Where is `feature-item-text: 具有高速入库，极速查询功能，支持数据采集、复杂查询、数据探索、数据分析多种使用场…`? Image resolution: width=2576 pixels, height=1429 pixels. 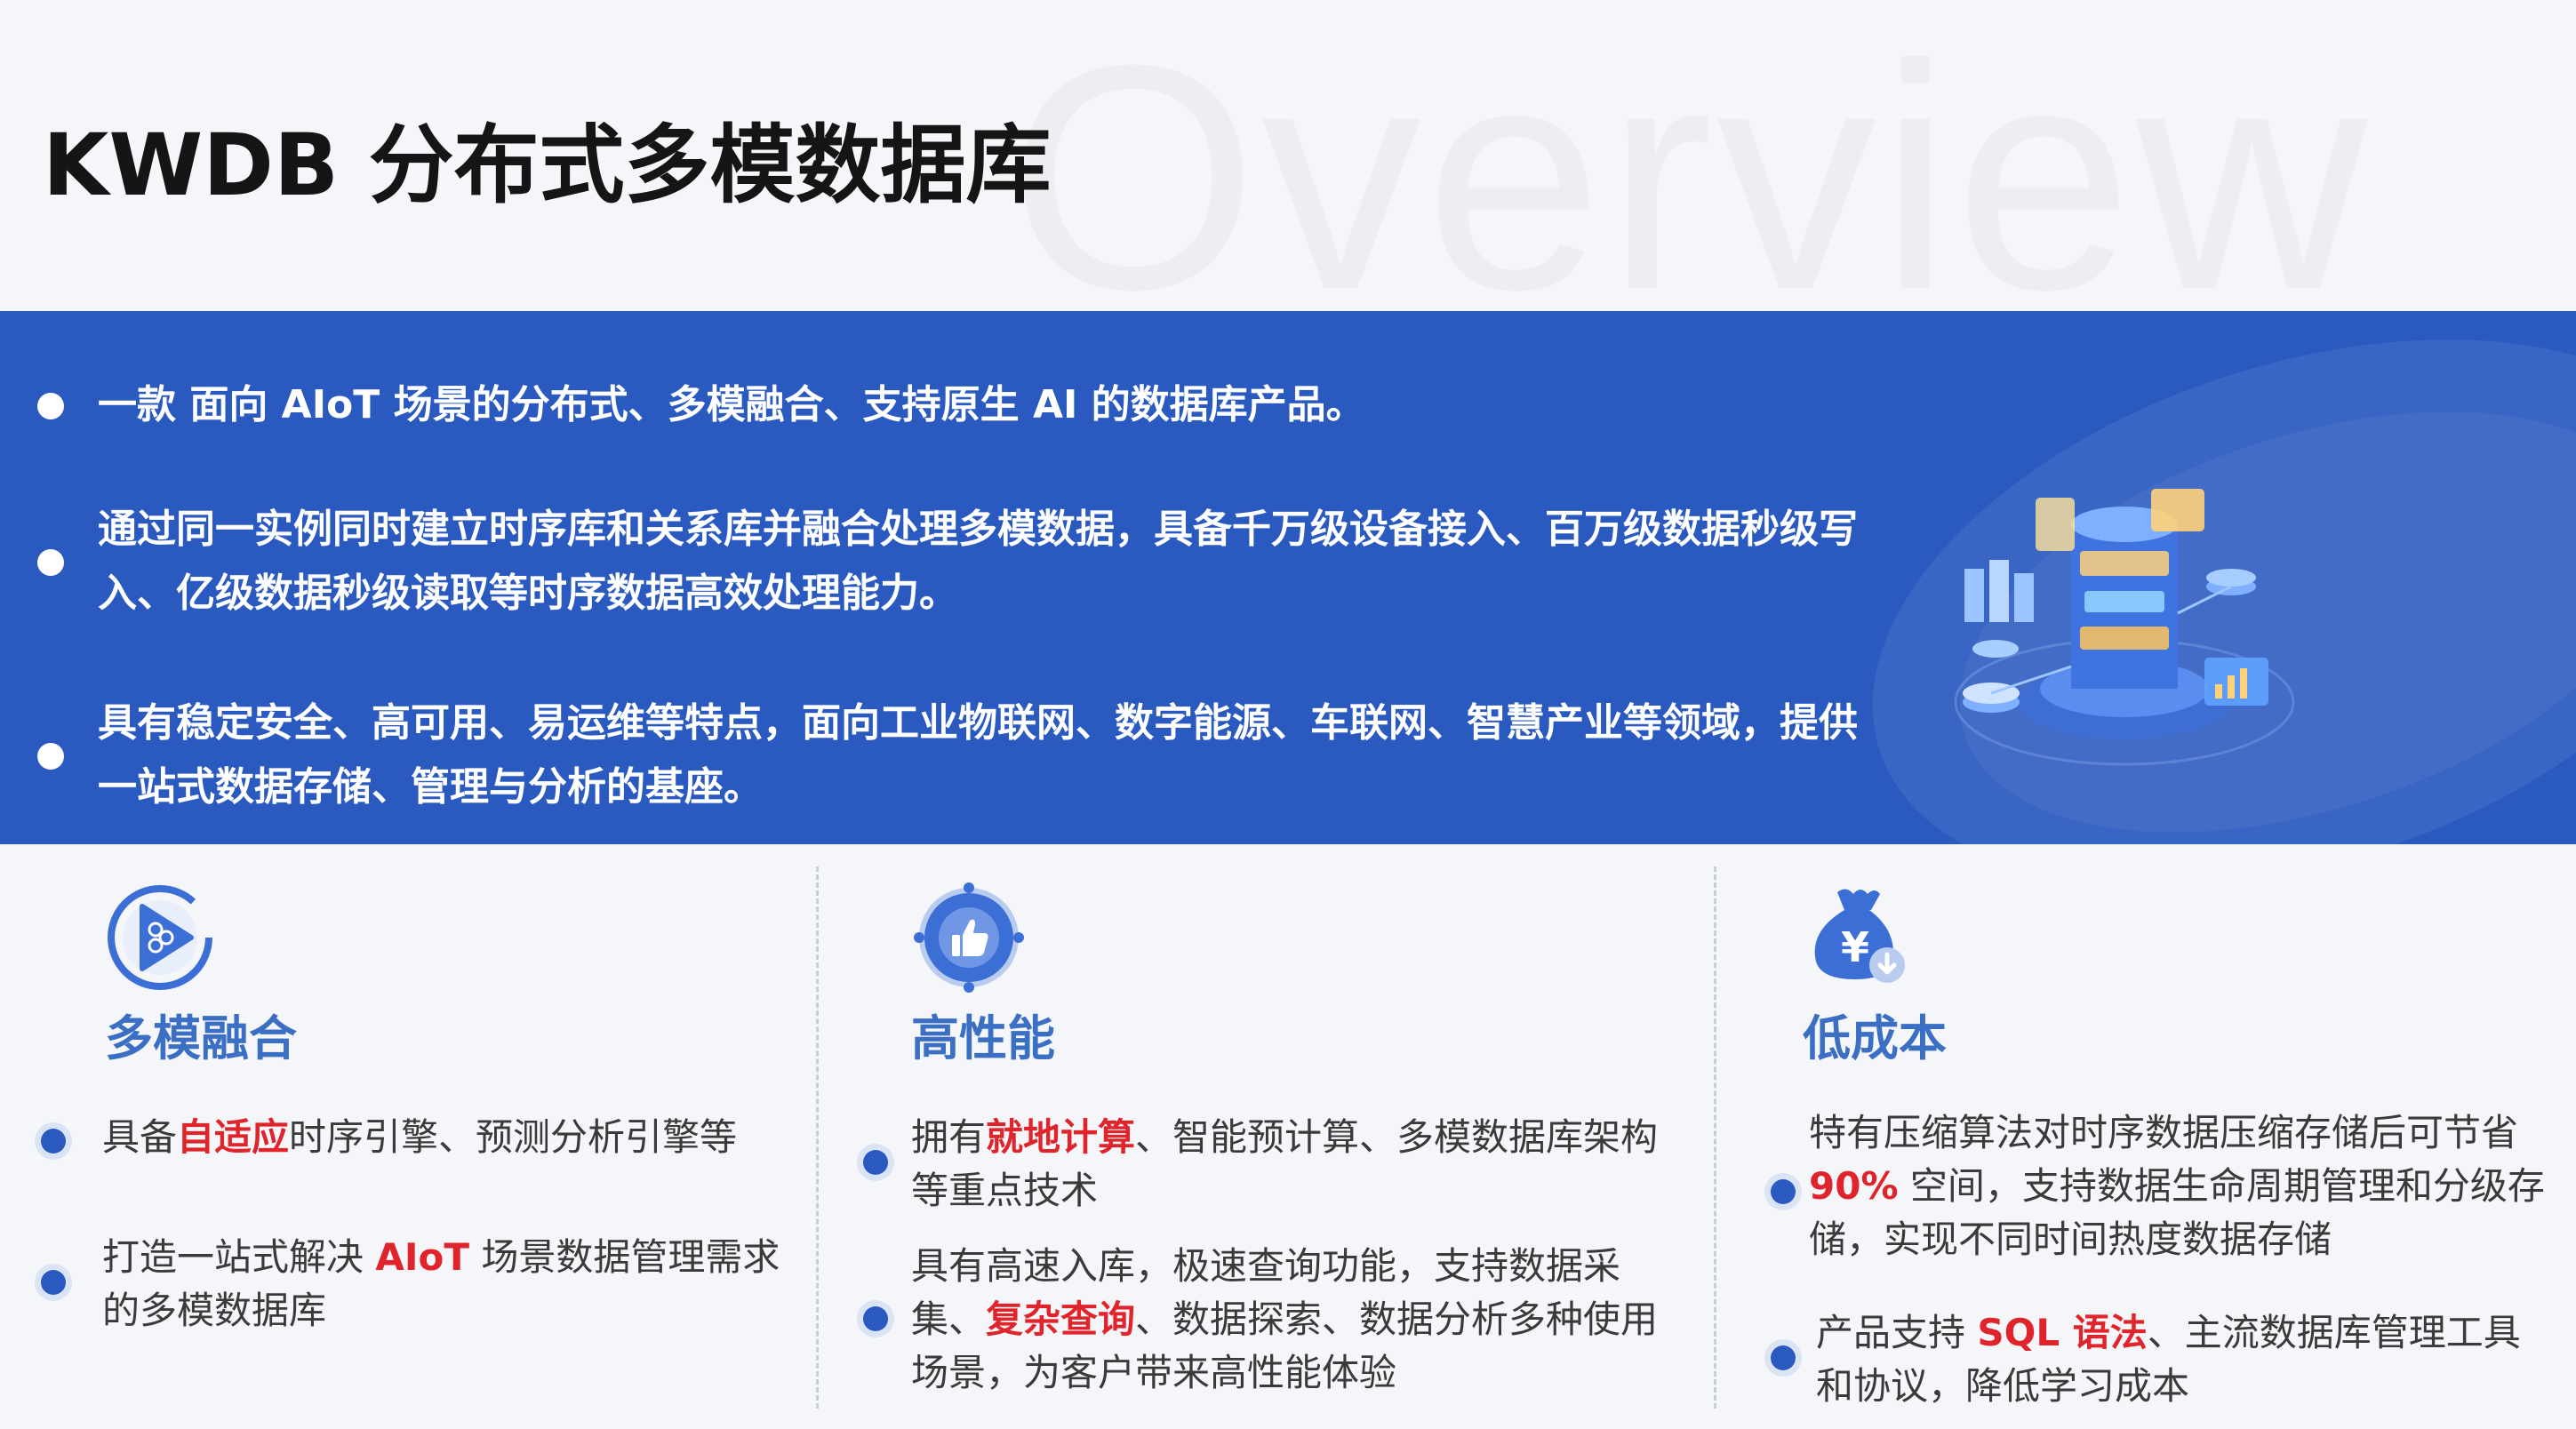
feature-item-text: 具有高速入库，极速查询功能，支持数据采集、复杂查询、数据探索、数据分析多种使用场… is located at coordinates (1302, 1320).